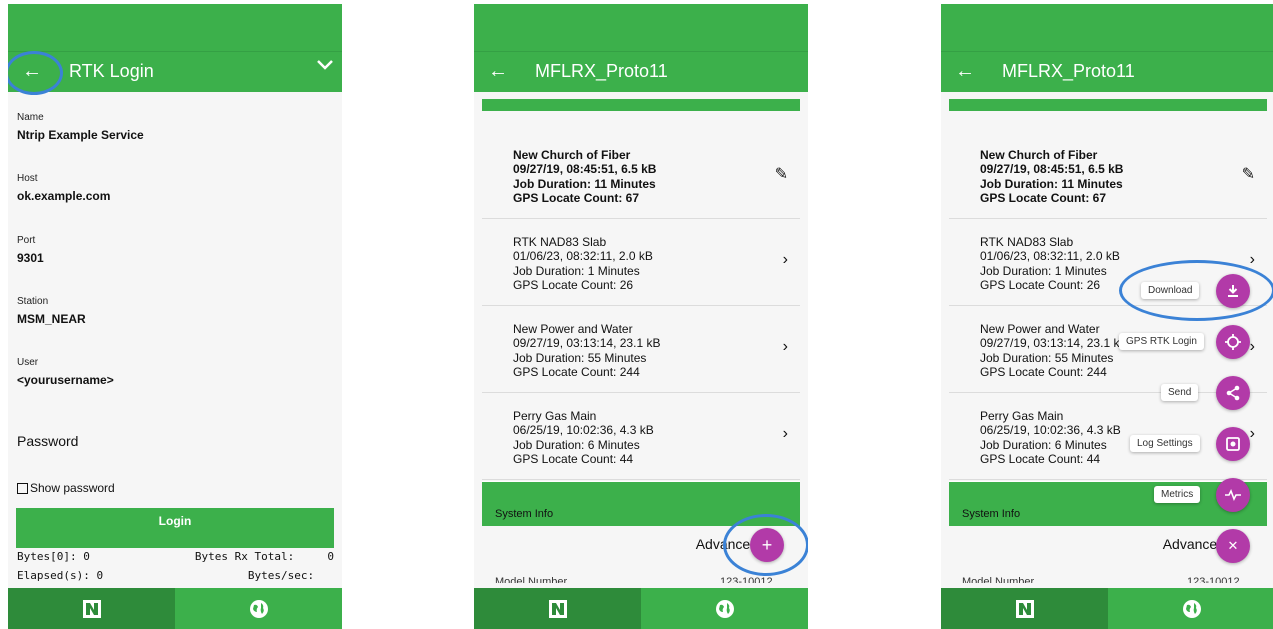 Image resolution: width=1273 pixels, height=629 pixels. Describe the element at coordinates (65, 372) in the screenshot. I see `user-field: User <yourusername>` at that location.